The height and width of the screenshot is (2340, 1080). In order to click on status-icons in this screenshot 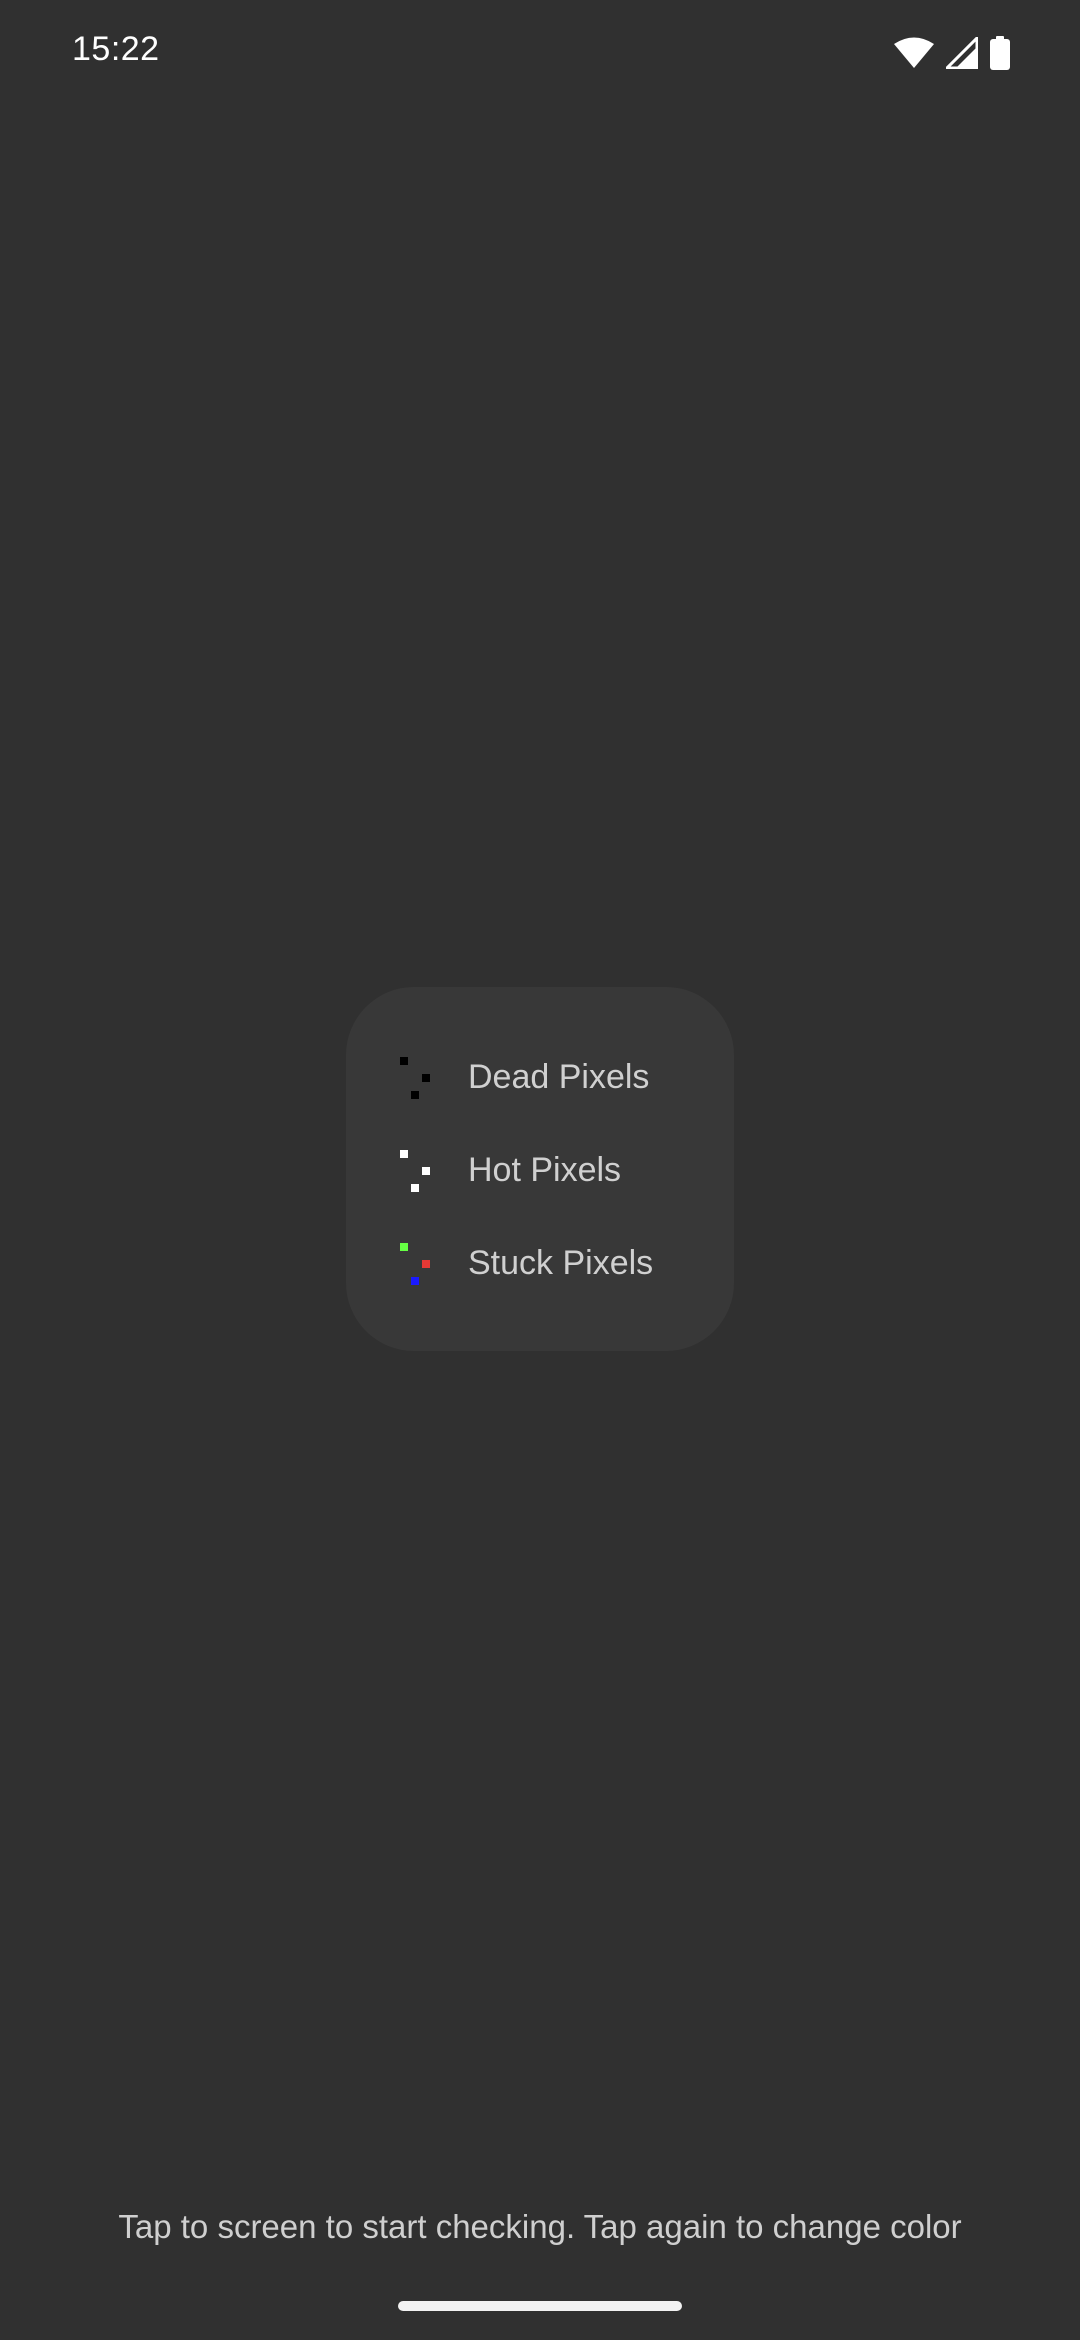, I will do `click(952, 53)`.